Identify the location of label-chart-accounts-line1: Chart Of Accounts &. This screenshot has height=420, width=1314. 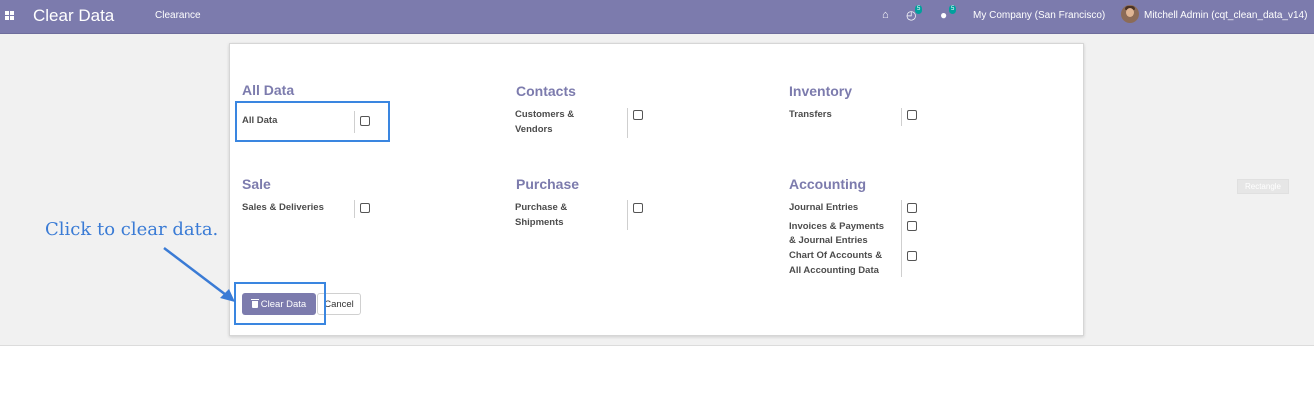
(836, 255).